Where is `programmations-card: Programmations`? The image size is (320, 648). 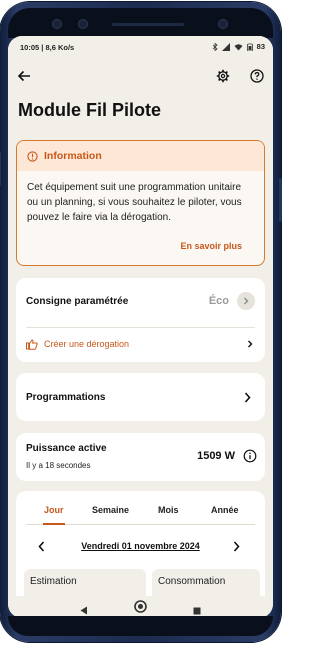
programmations-card: Programmations is located at coordinates (140, 397).